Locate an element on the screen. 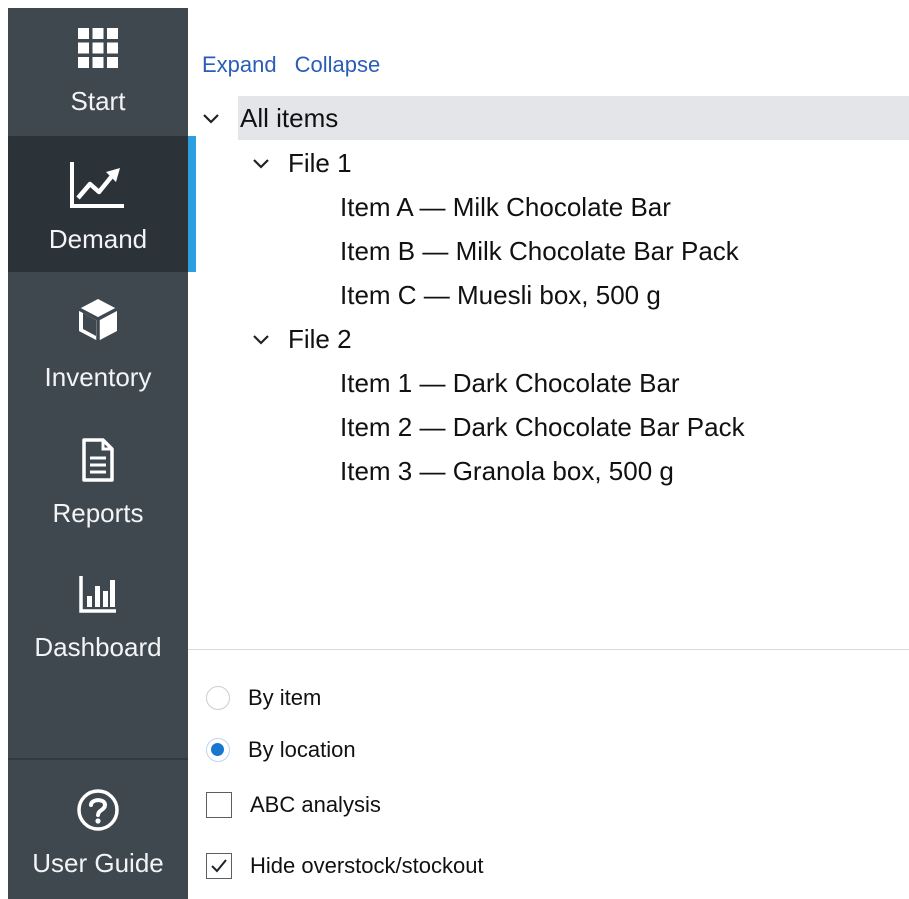  sidebar-item-inventory: Inventory is located at coordinates (98, 340).